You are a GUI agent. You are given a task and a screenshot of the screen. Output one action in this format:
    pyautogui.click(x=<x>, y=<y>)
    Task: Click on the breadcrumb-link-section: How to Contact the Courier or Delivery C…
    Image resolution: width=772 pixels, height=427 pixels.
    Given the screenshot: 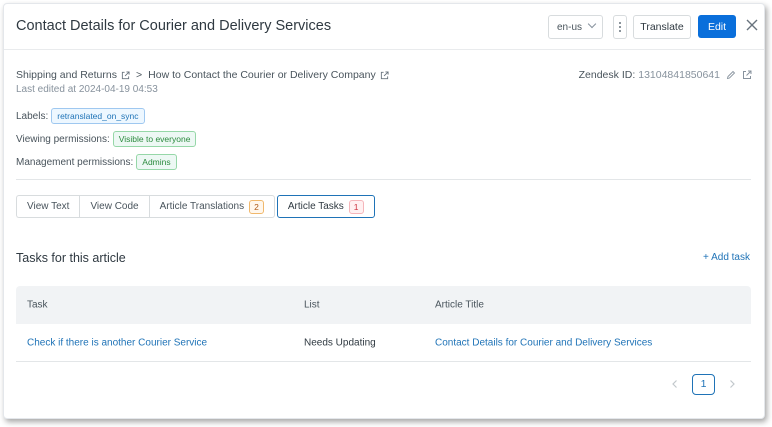 What is the action you would take?
    pyautogui.click(x=262, y=75)
    